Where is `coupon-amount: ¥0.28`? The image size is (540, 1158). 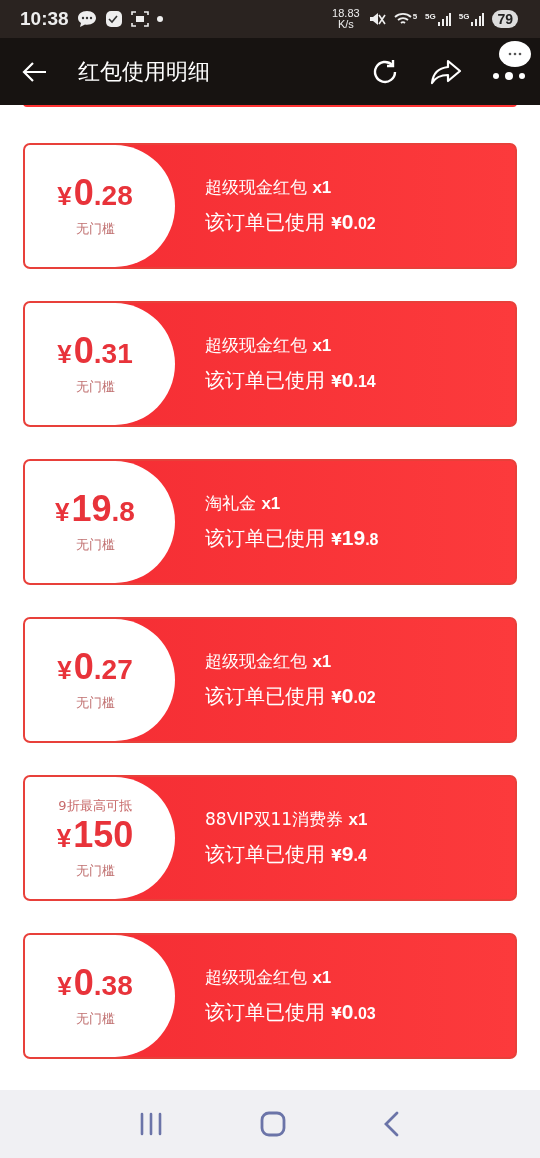 coupon-amount: ¥0.28 is located at coordinates (95, 194).